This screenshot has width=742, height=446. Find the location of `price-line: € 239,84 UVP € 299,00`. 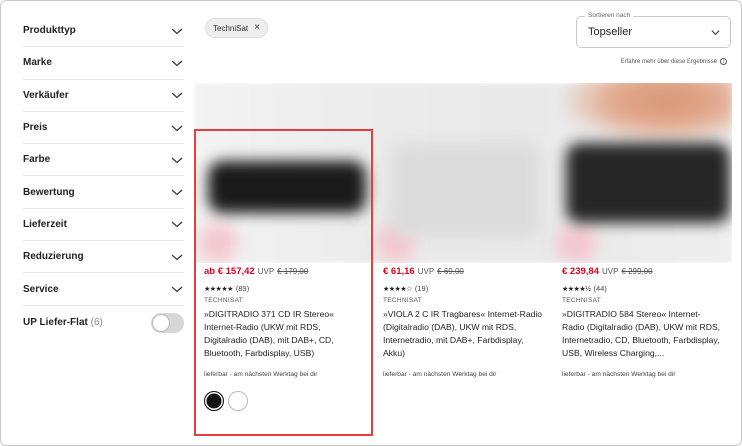

price-line: € 239,84 UVP € 299,00 is located at coordinates (644, 271).